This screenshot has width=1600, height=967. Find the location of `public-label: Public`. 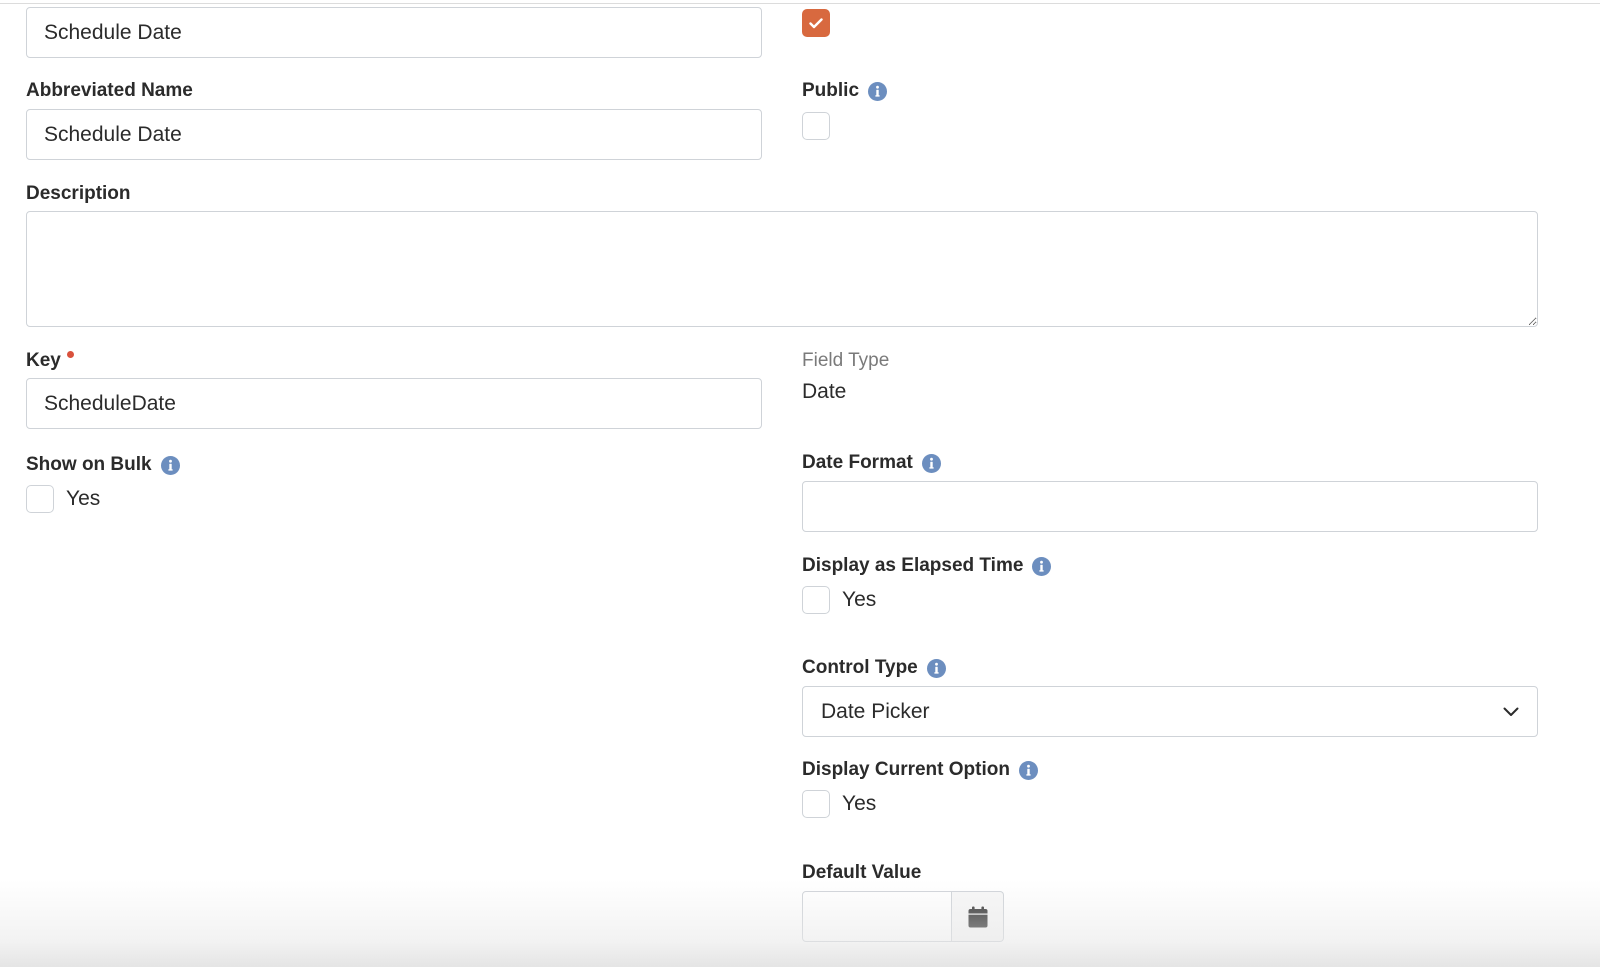

public-label: Public is located at coordinates (845, 91).